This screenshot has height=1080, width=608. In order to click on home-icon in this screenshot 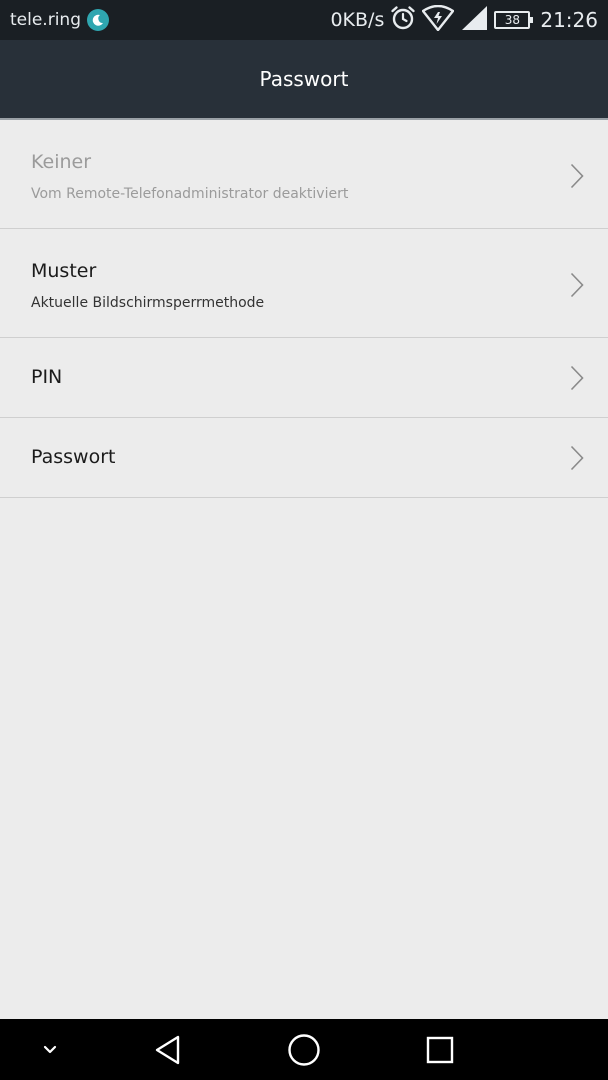, I will do `click(304, 1049)`.